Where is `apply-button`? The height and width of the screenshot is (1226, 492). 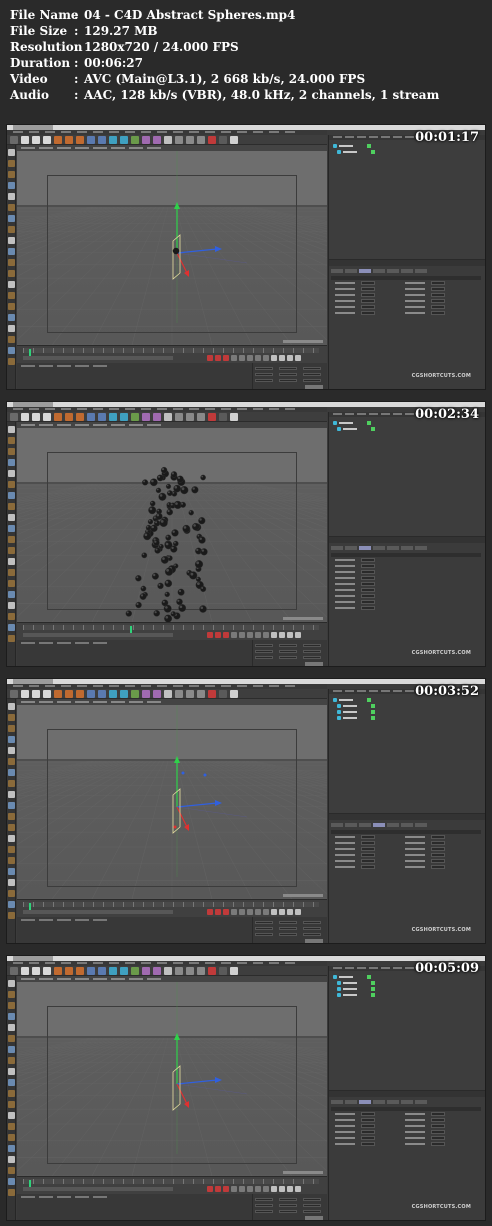 apply-button is located at coordinates (314, 1218).